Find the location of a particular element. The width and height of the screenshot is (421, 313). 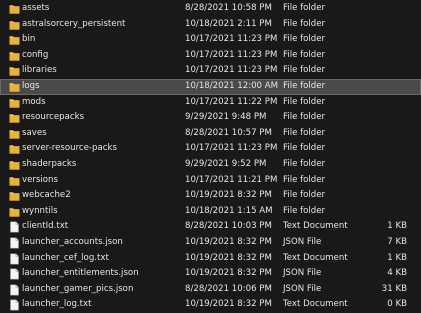

date-modified: 10/18/2021 2:11 PM is located at coordinates (228, 23).